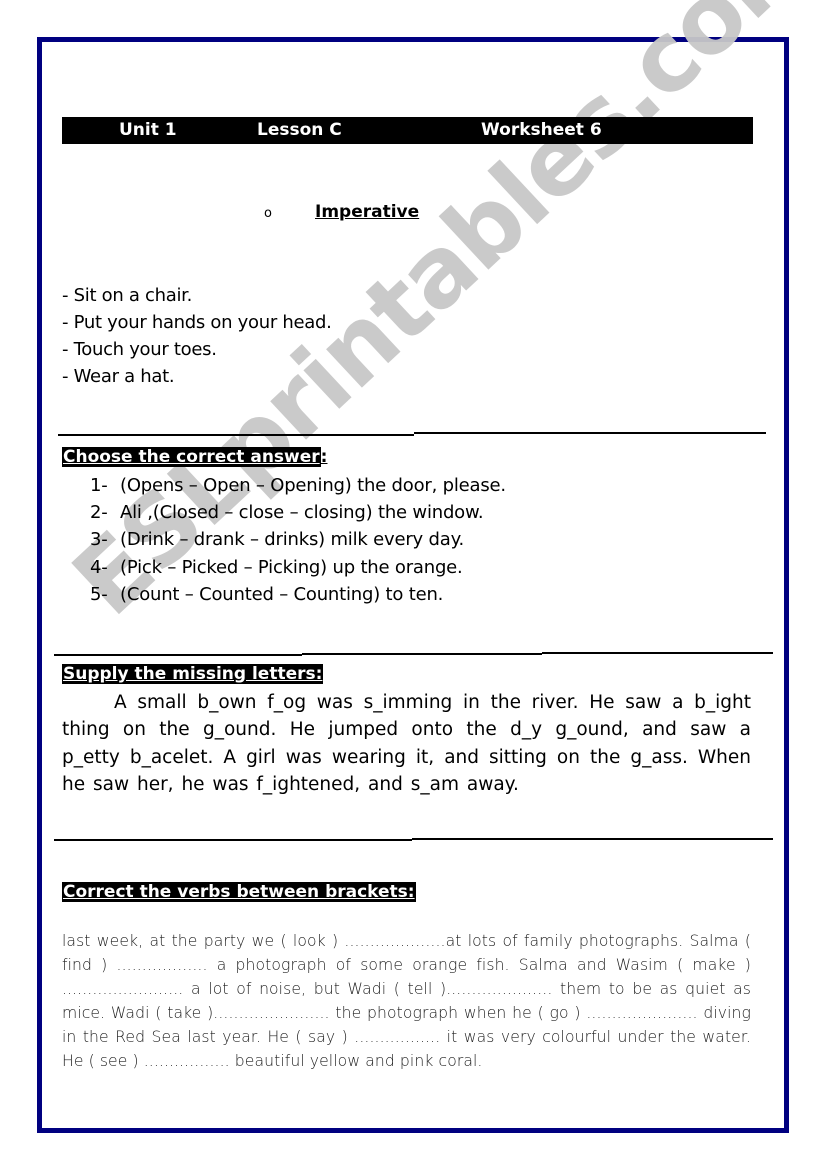 This screenshot has height=1169, width=821. What do you see at coordinates (367, 212) in the screenshot?
I see `topic-title: Imperative` at bounding box center [367, 212].